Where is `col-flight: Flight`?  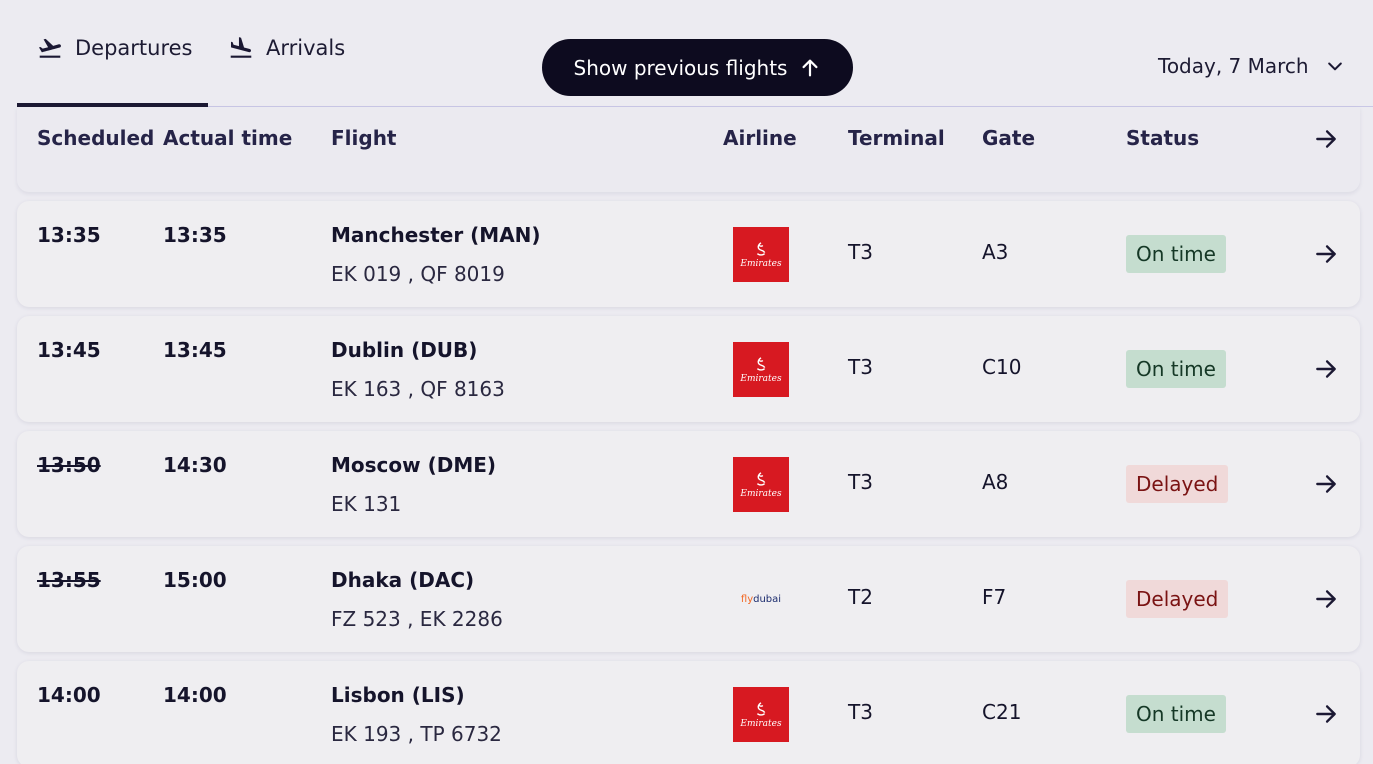
col-flight: Flight is located at coordinates (364, 138).